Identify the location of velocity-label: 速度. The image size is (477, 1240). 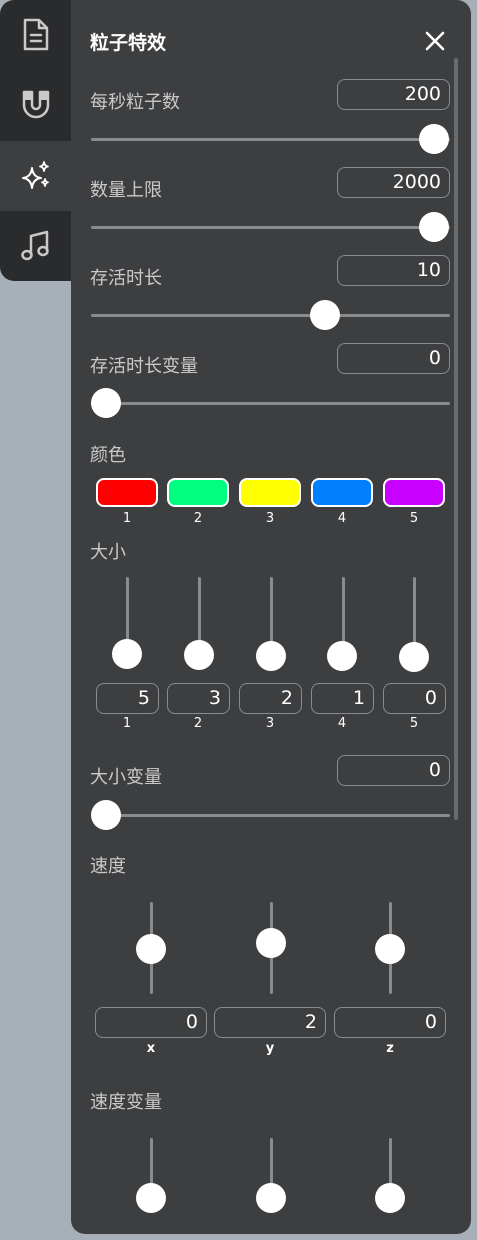
(108, 866).